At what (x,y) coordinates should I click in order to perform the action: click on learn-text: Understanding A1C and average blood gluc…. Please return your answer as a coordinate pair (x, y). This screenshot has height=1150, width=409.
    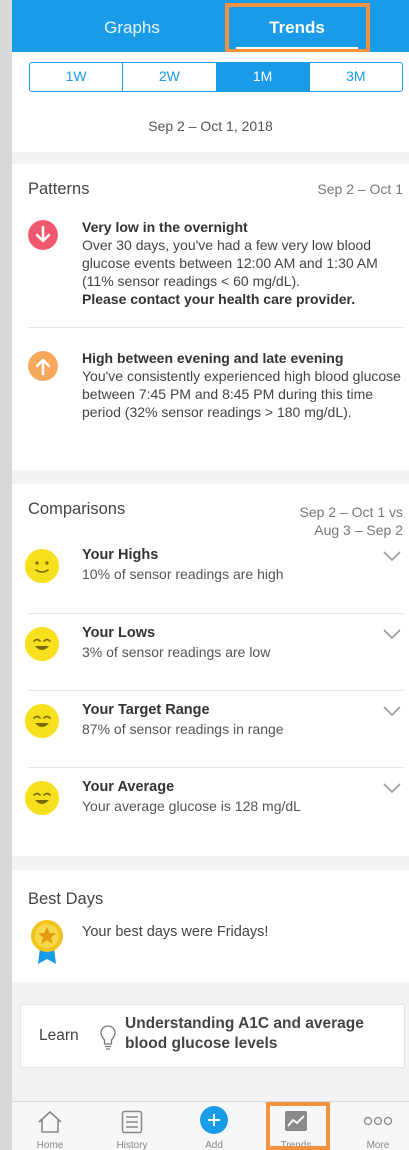
    Looking at the image, I should click on (244, 1033).